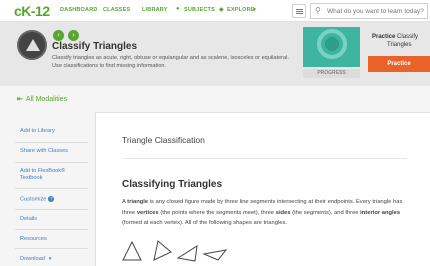 This screenshot has height=266, width=430. I want to click on back-arrow-icon: ⇤, so click(20, 99).